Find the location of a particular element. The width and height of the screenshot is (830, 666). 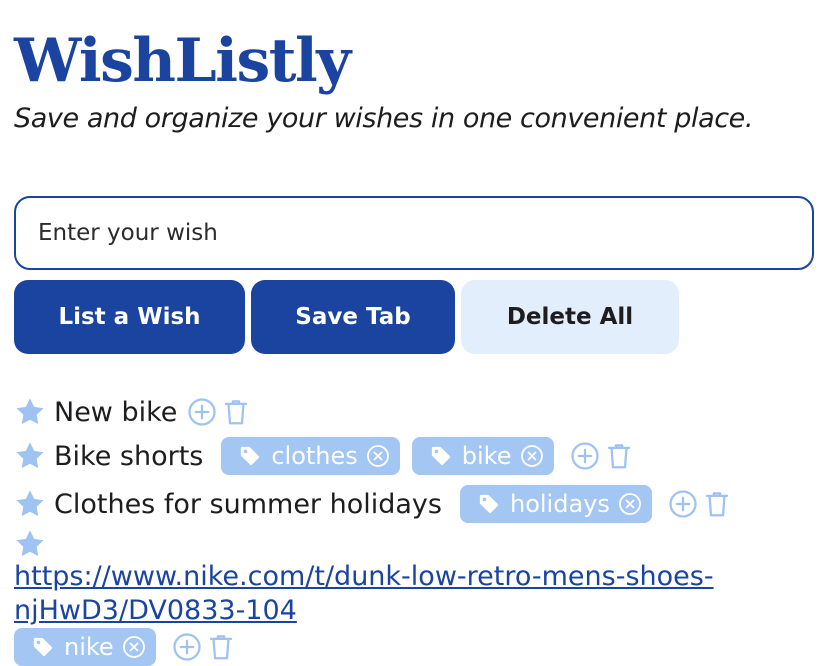

save-tab-button: Save Tab is located at coordinates (353, 317).